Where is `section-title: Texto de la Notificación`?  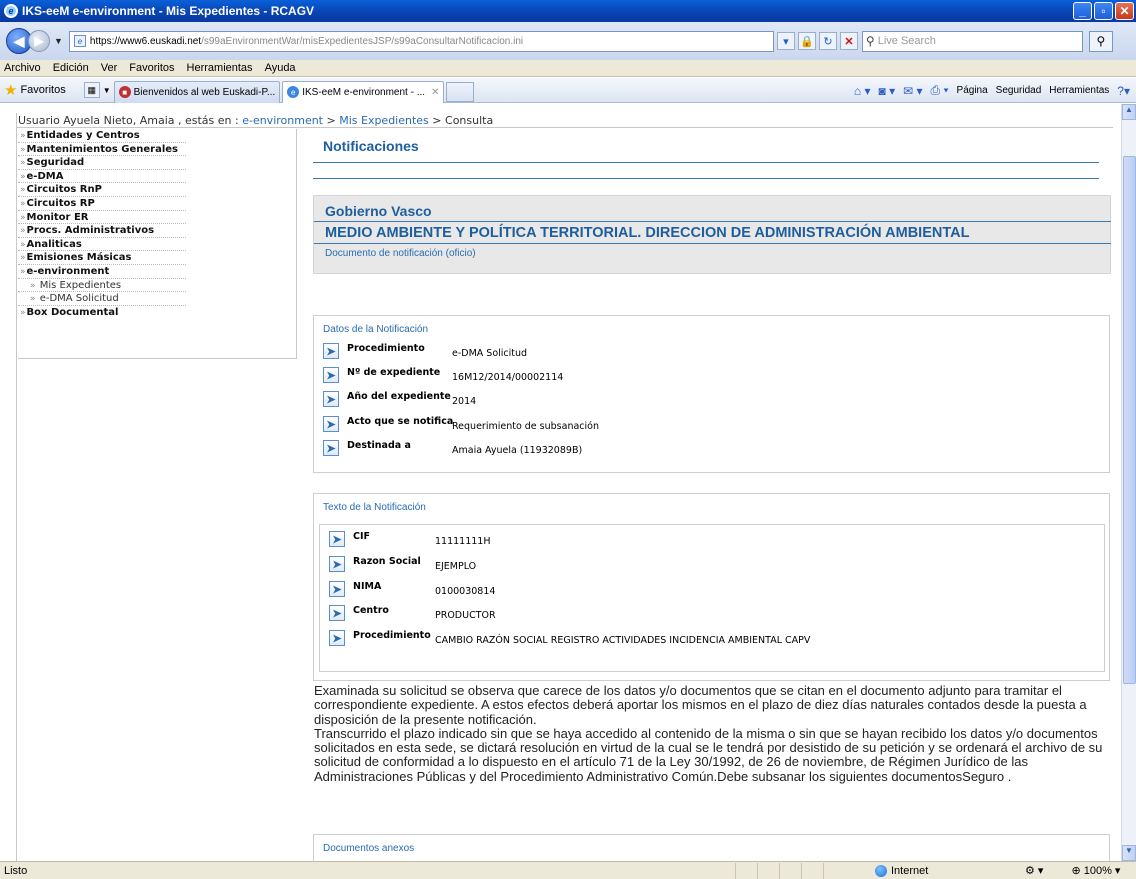 section-title: Texto de la Notificación is located at coordinates (374, 507).